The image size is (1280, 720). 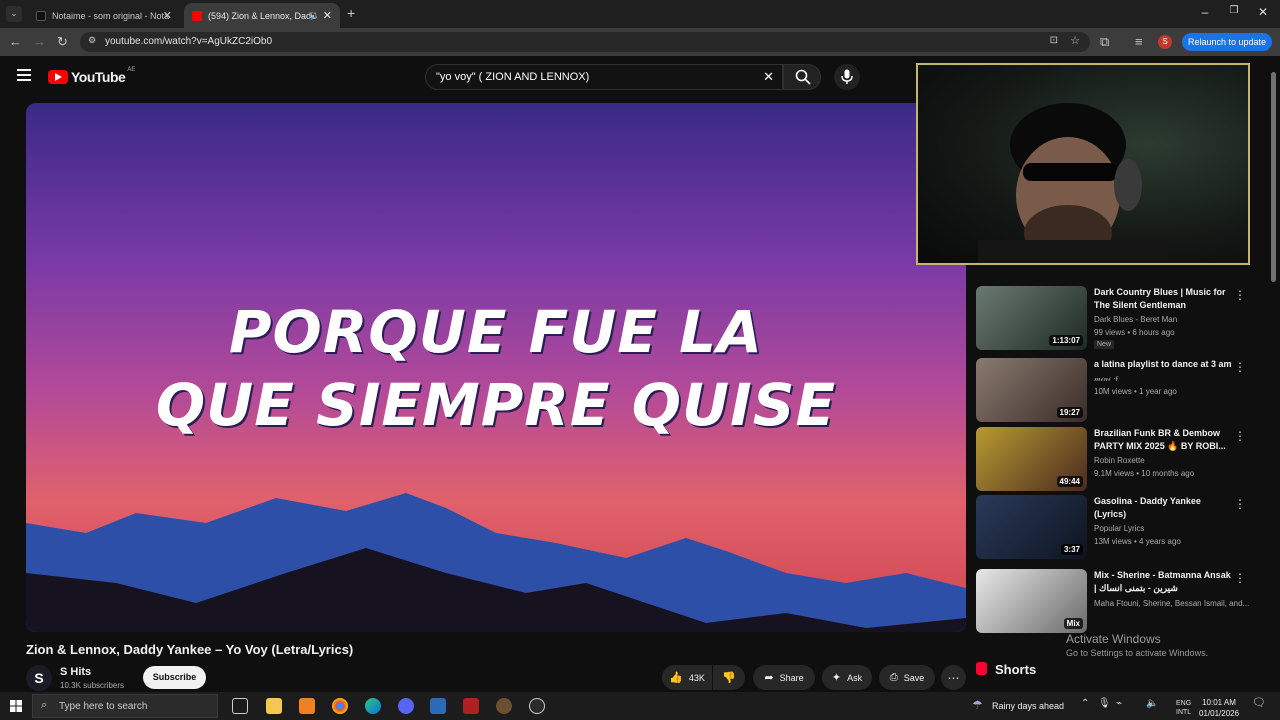 What do you see at coordinates (1171, 379) in the screenshot?
I see `card-channel: 𝓂𝒾𝓃𝒾 ·ғ` at bounding box center [1171, 379].